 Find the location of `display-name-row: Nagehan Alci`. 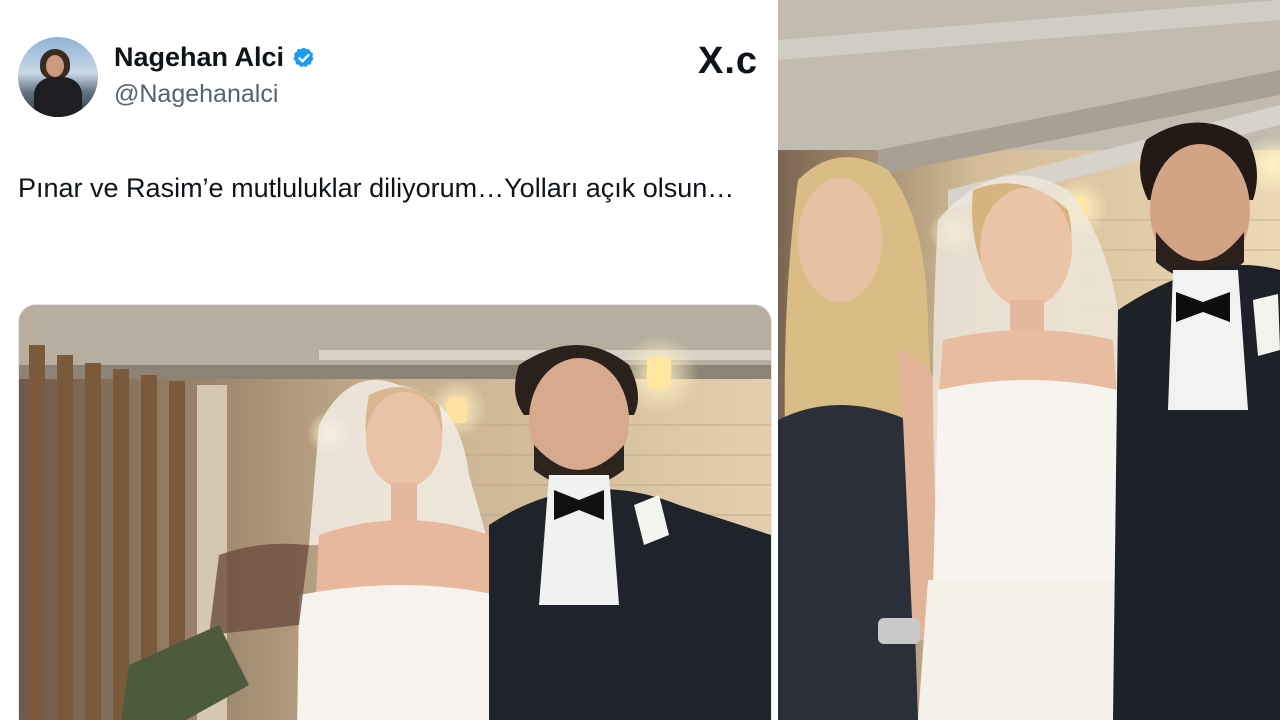

display-name-row: Nagehan Alci is located at coordinates (215, 57).